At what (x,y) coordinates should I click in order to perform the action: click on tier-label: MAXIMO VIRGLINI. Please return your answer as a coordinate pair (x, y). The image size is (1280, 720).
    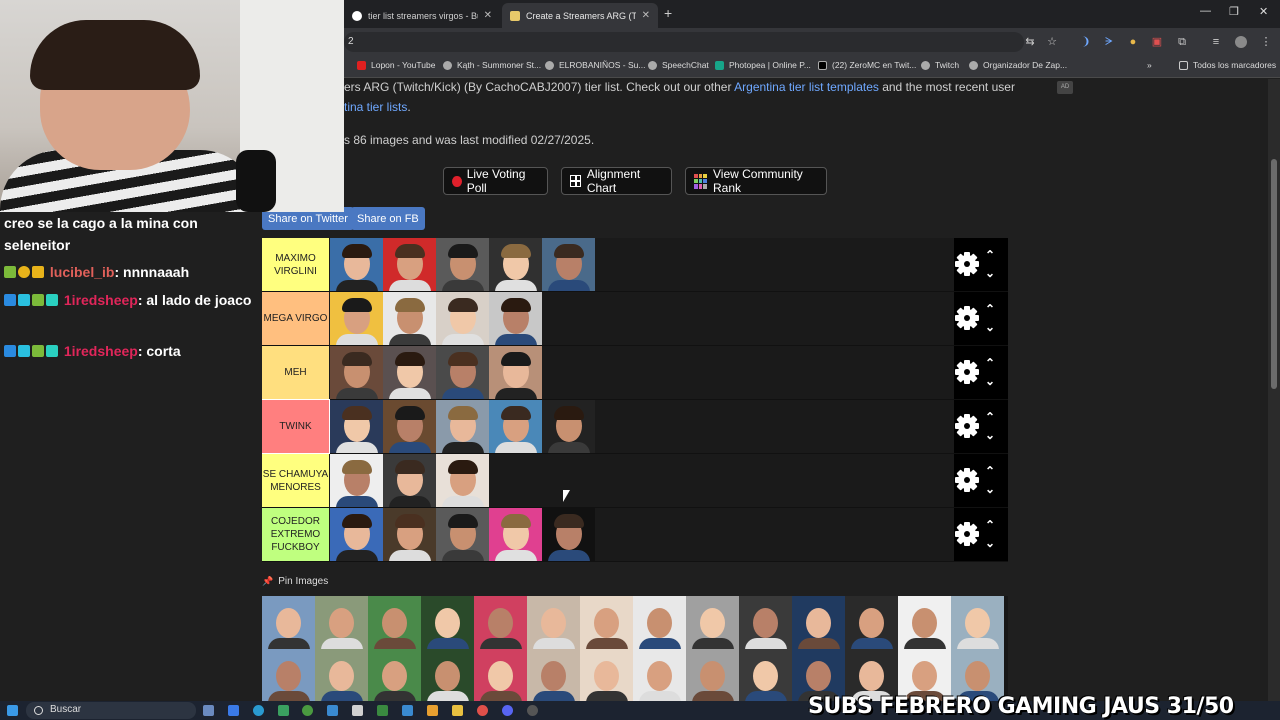
    Looking at the image, I should click on (295, 264).